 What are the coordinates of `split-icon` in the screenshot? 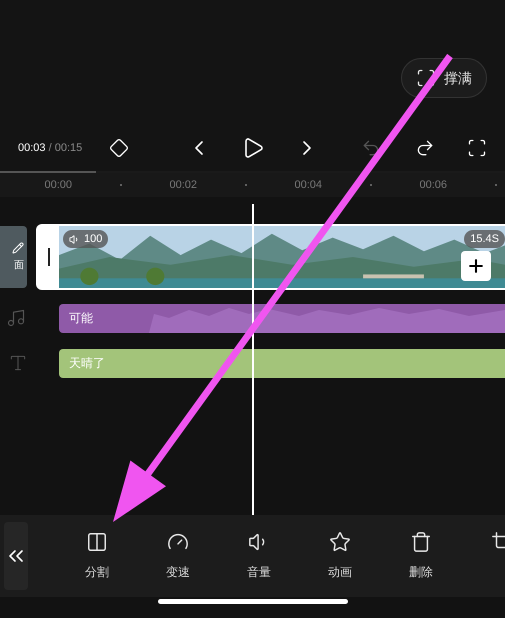 It's located at (97, 542).